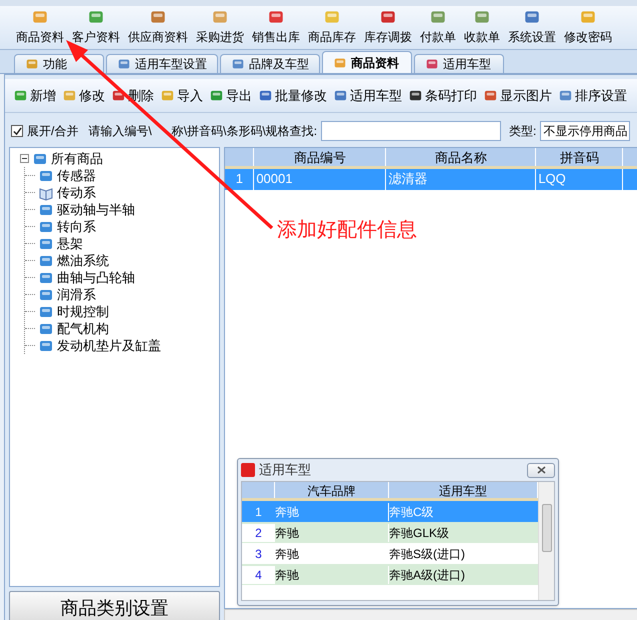 The width and height of the screenshot is (637, 620). Describe the element at coordinates (248, 470) in the screenshot. I see `app-logo-icon` at that location.